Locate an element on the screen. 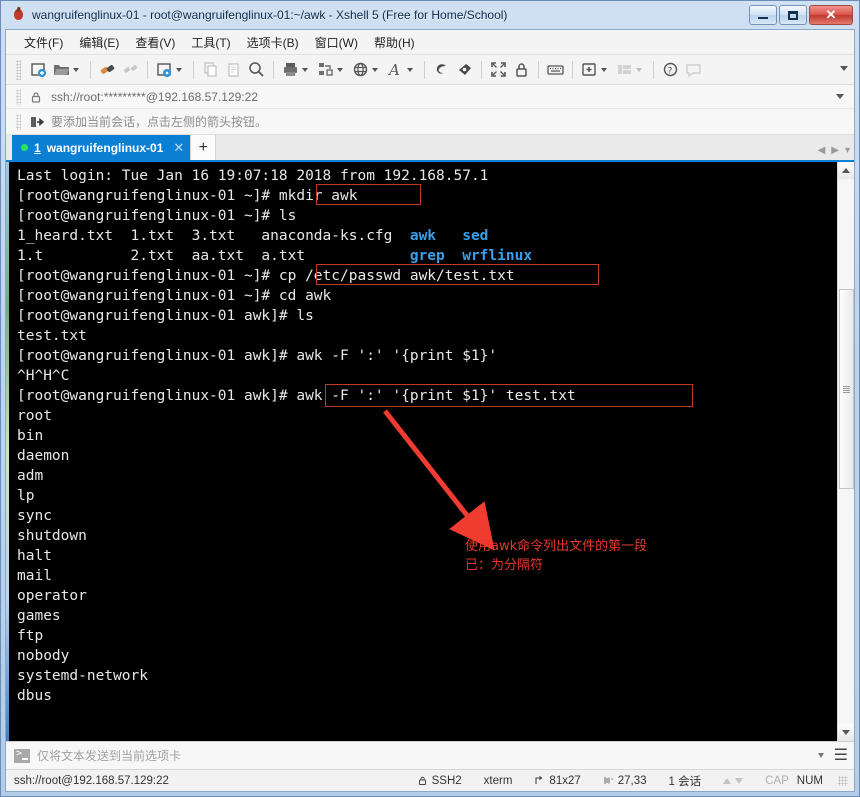  lock-button is located at coordinates (521, 70).